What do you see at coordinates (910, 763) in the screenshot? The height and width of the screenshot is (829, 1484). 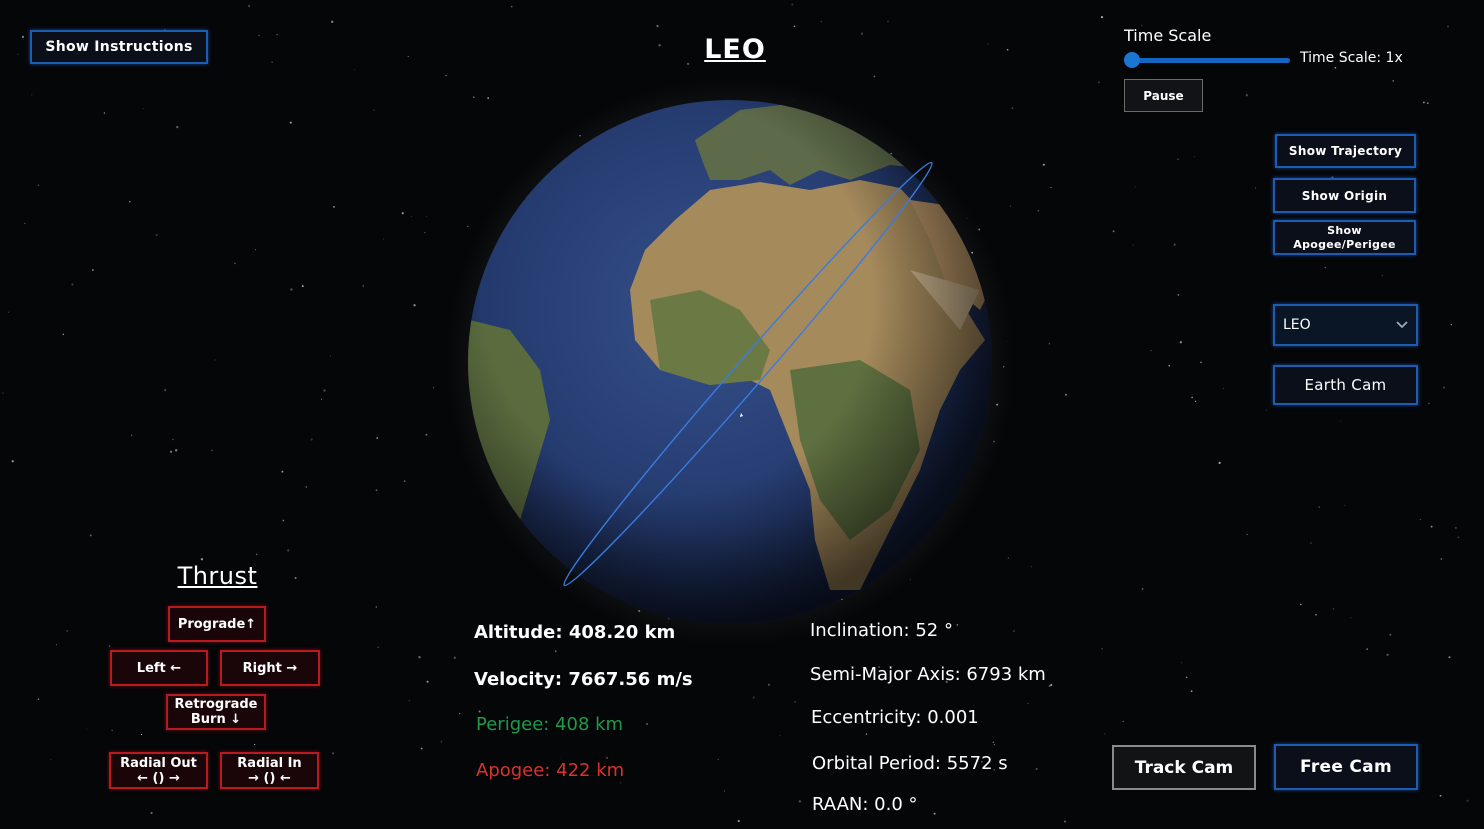 I see `orbital-period-readout: Orbital Period: 5572 s` at bounding box center [910, 763].